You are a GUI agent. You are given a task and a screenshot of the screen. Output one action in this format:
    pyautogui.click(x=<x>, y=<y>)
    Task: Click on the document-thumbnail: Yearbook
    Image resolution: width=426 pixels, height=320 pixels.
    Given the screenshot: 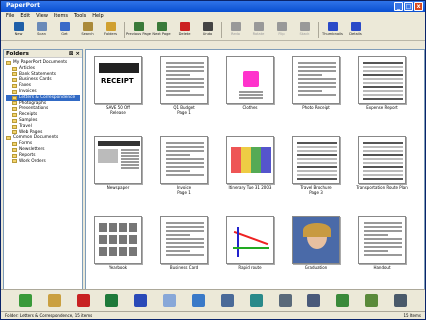 What is the action you would take?
    pyautogui.click(x=118, y=246)
    